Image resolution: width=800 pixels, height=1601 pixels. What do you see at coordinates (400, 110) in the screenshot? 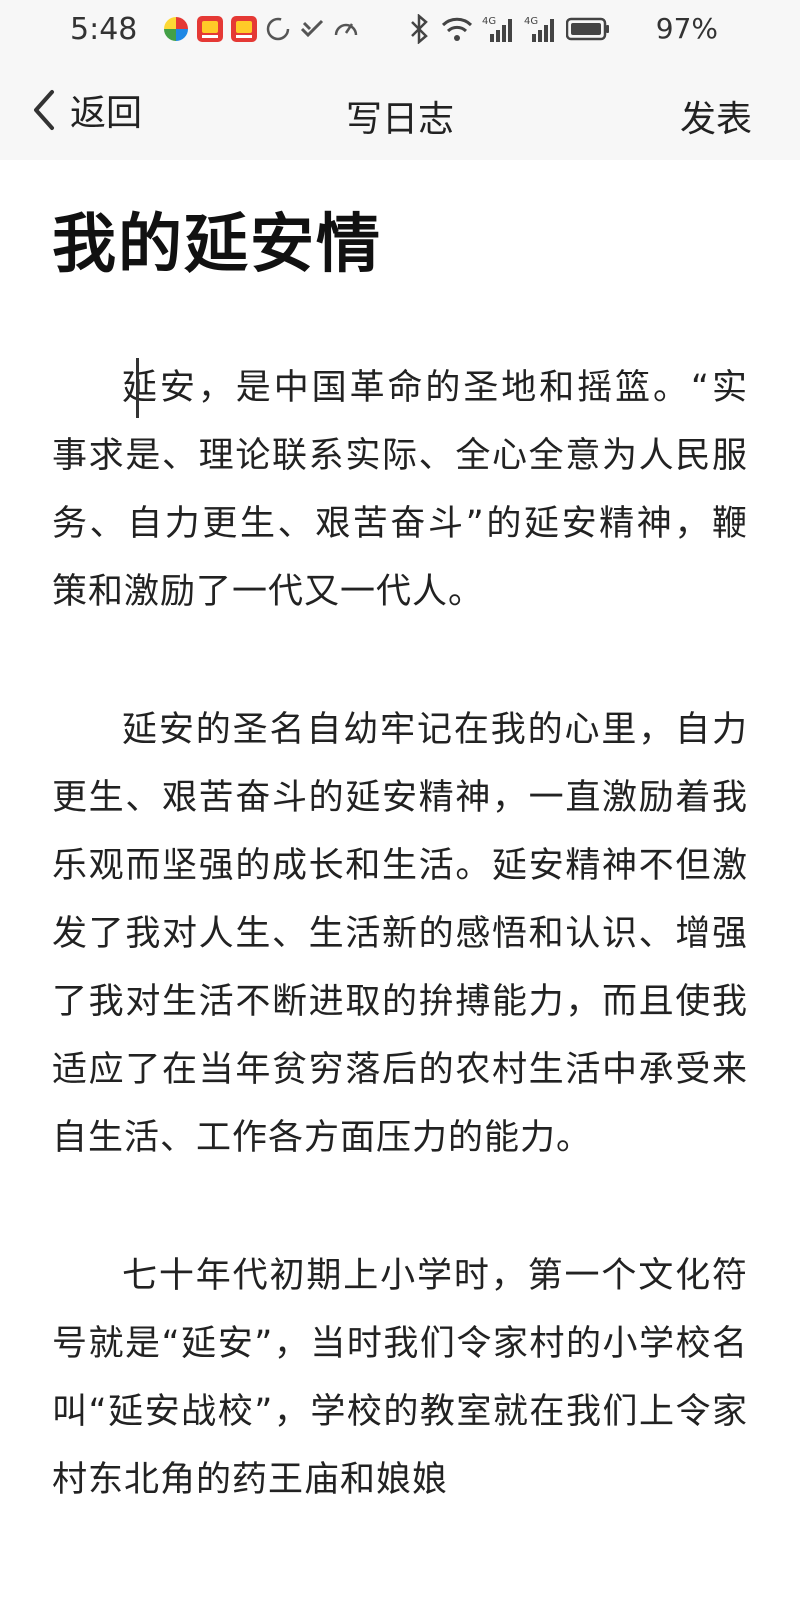
I see `nav-bar: 返回 写日志 发表` at bounding box center [400, 110].